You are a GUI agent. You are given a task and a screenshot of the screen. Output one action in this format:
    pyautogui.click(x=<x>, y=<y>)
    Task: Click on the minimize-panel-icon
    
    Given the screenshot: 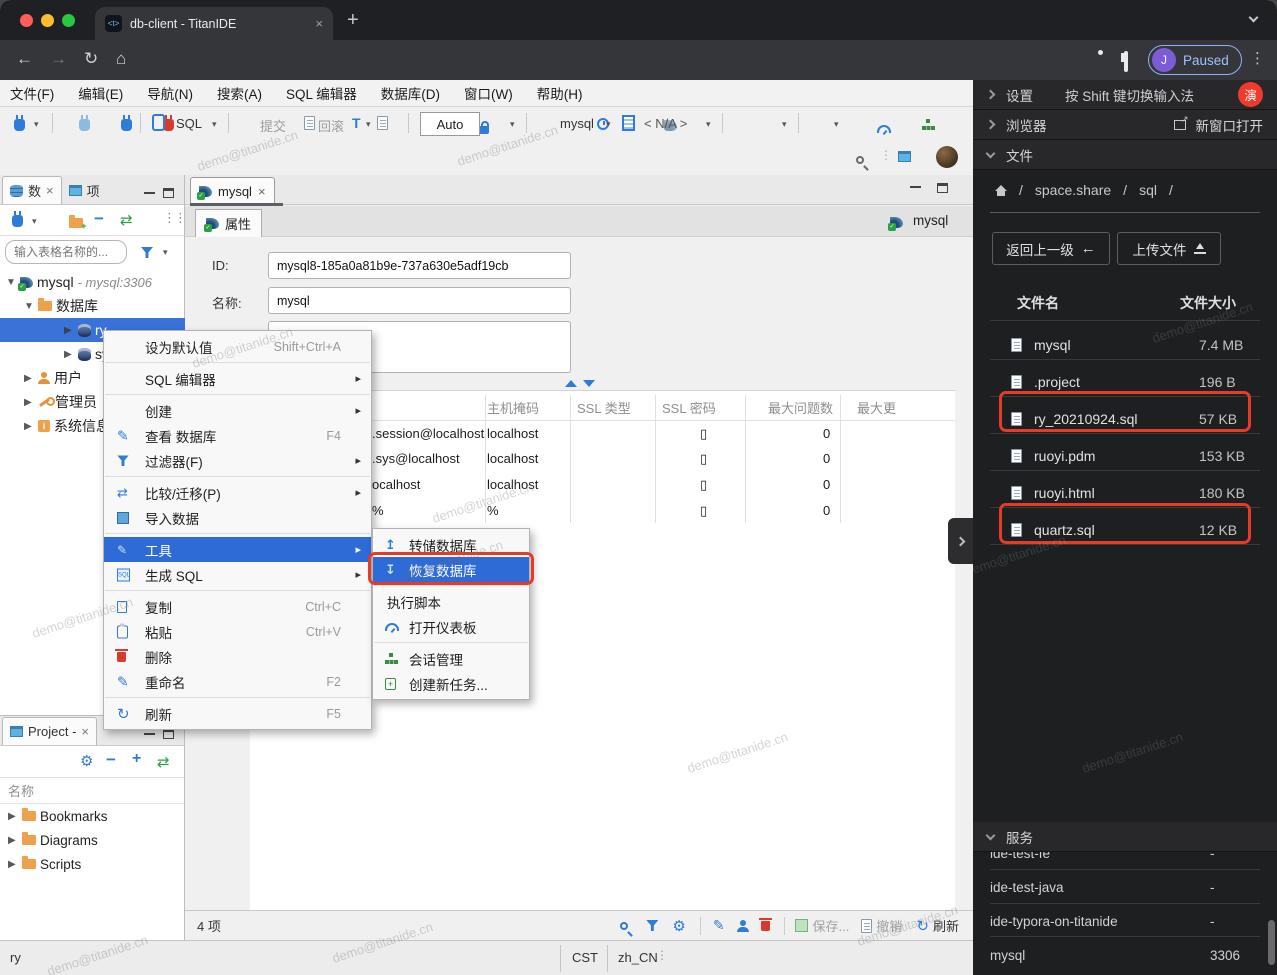 What is the action you would take?
    pyautogui.click(x=149, y=733)
    